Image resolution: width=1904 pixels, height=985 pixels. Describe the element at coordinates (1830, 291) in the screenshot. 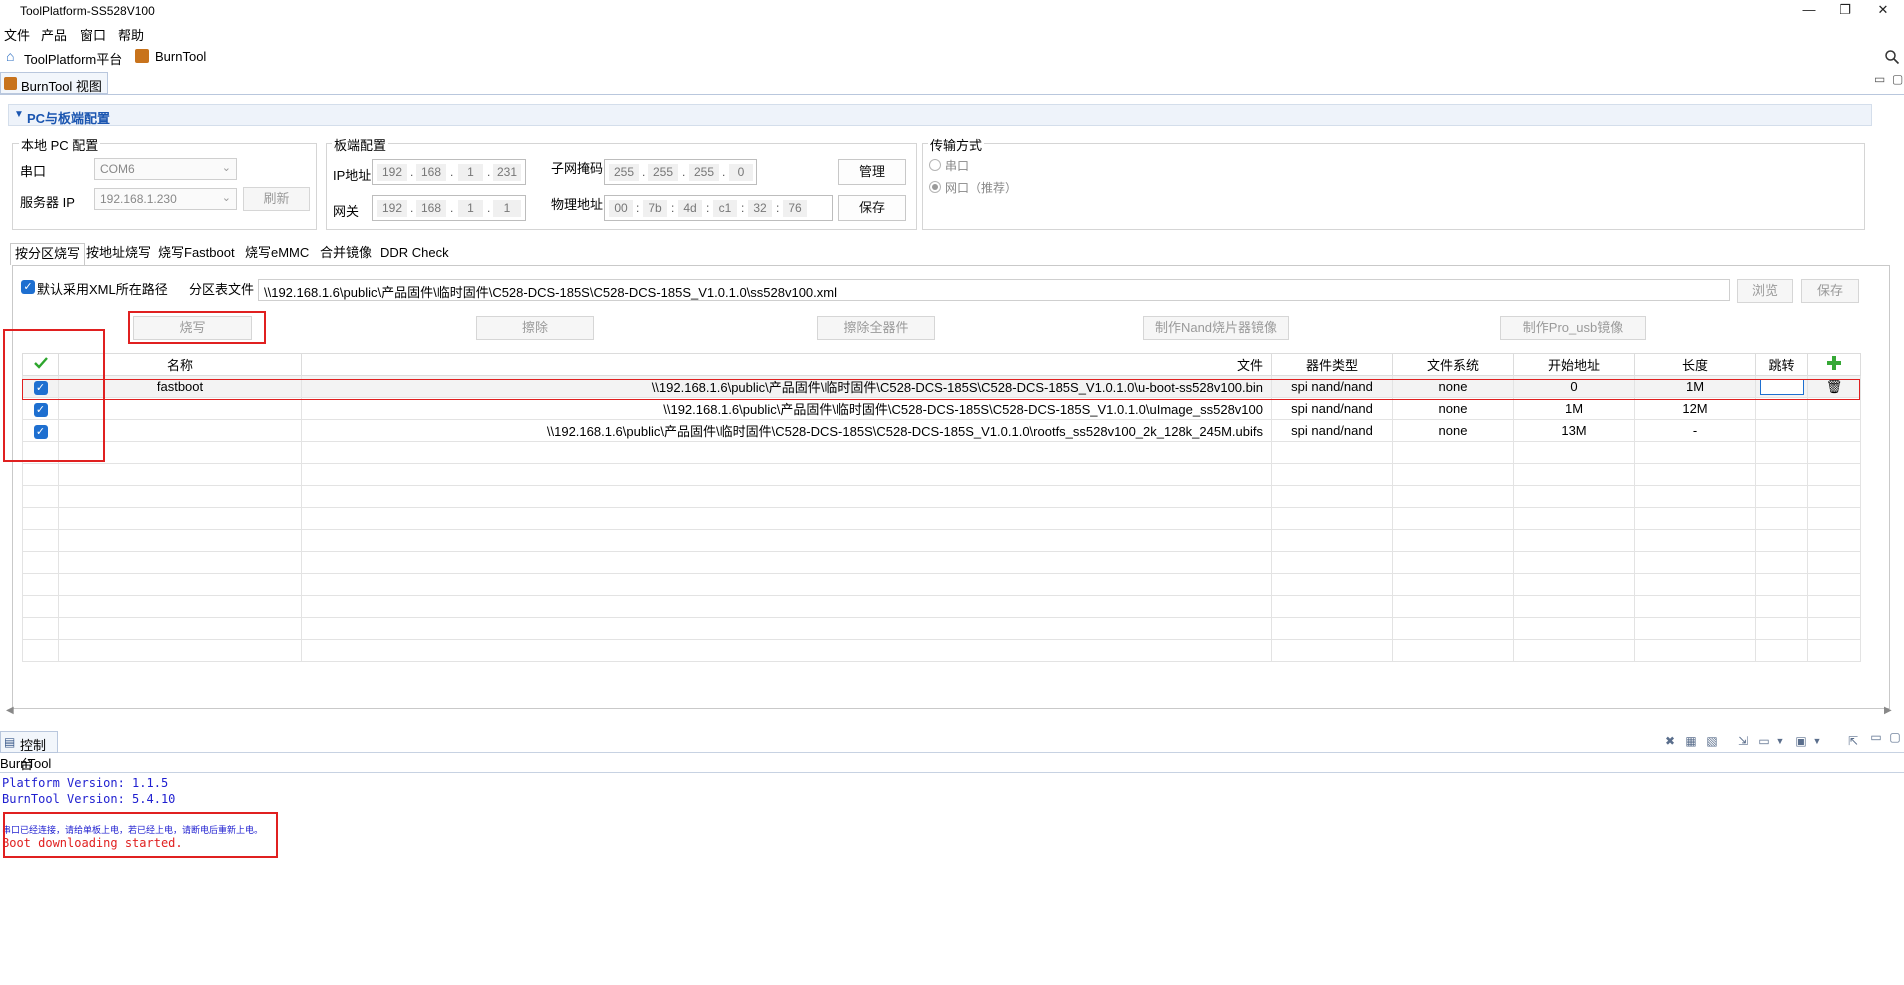

I see `partition-save-button: 保存` at that location.